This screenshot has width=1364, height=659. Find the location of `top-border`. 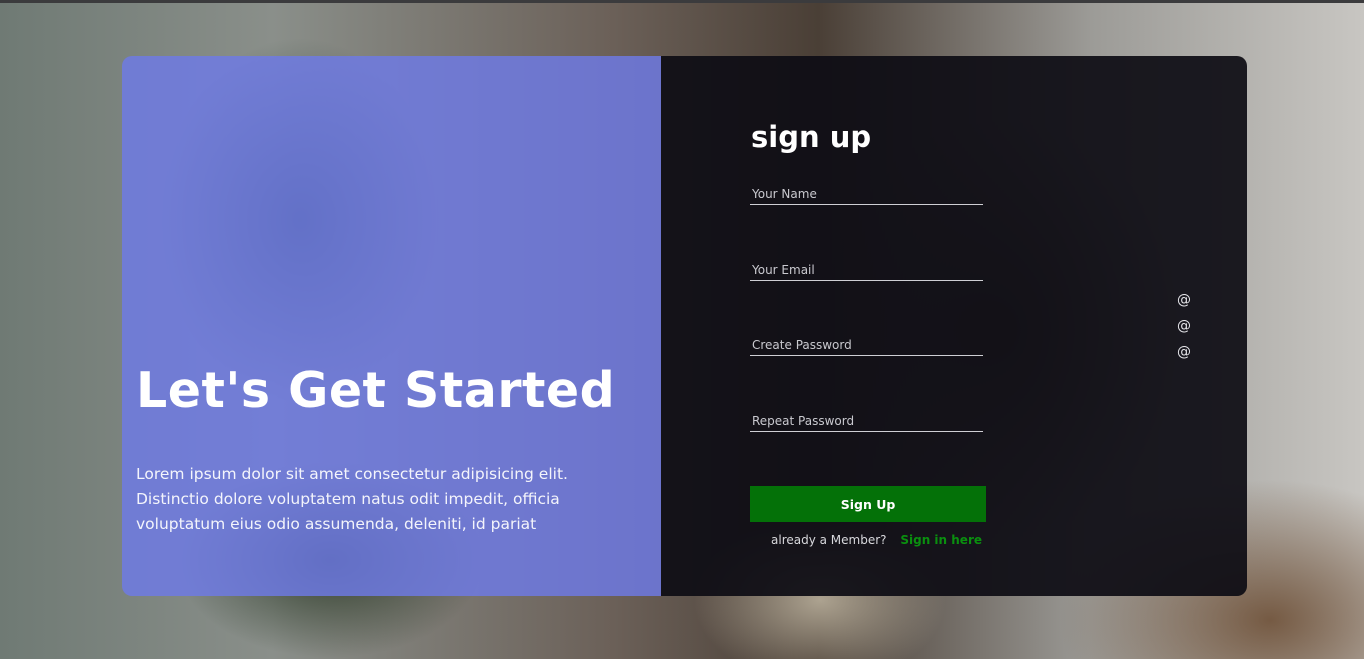

top-border is located at coordinates (682, 1).